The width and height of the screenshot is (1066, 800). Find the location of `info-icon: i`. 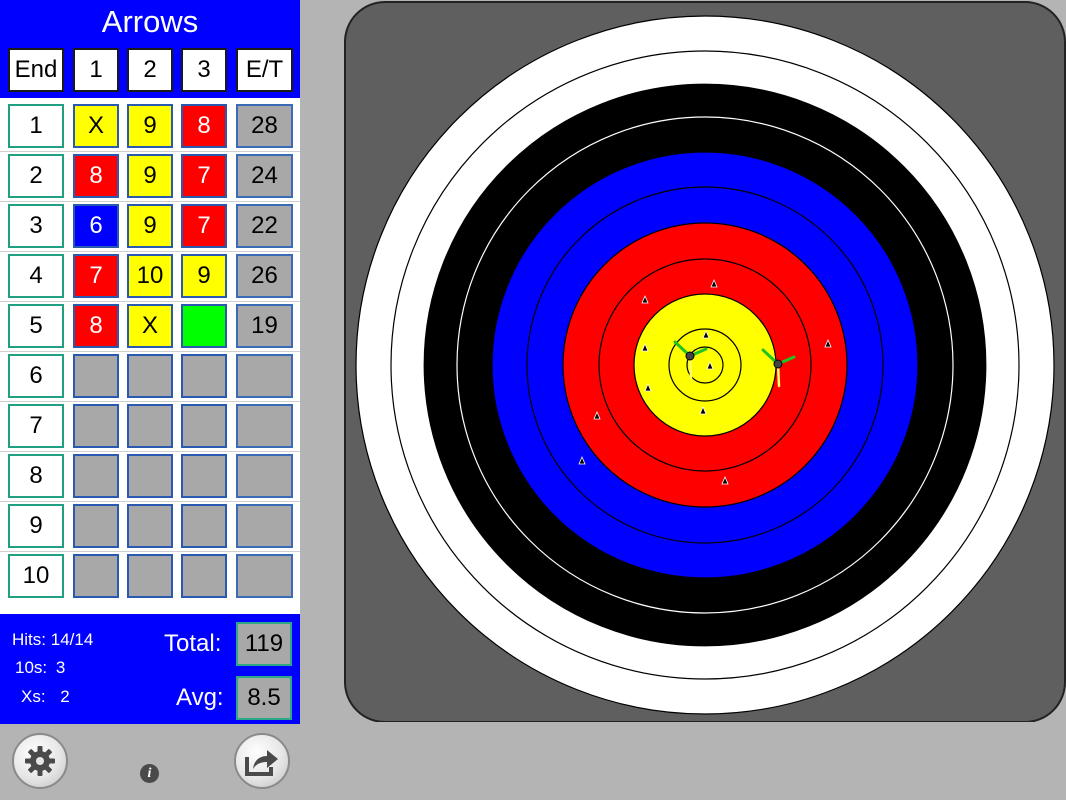

info-icon: i is located at coordinates (149, 773).